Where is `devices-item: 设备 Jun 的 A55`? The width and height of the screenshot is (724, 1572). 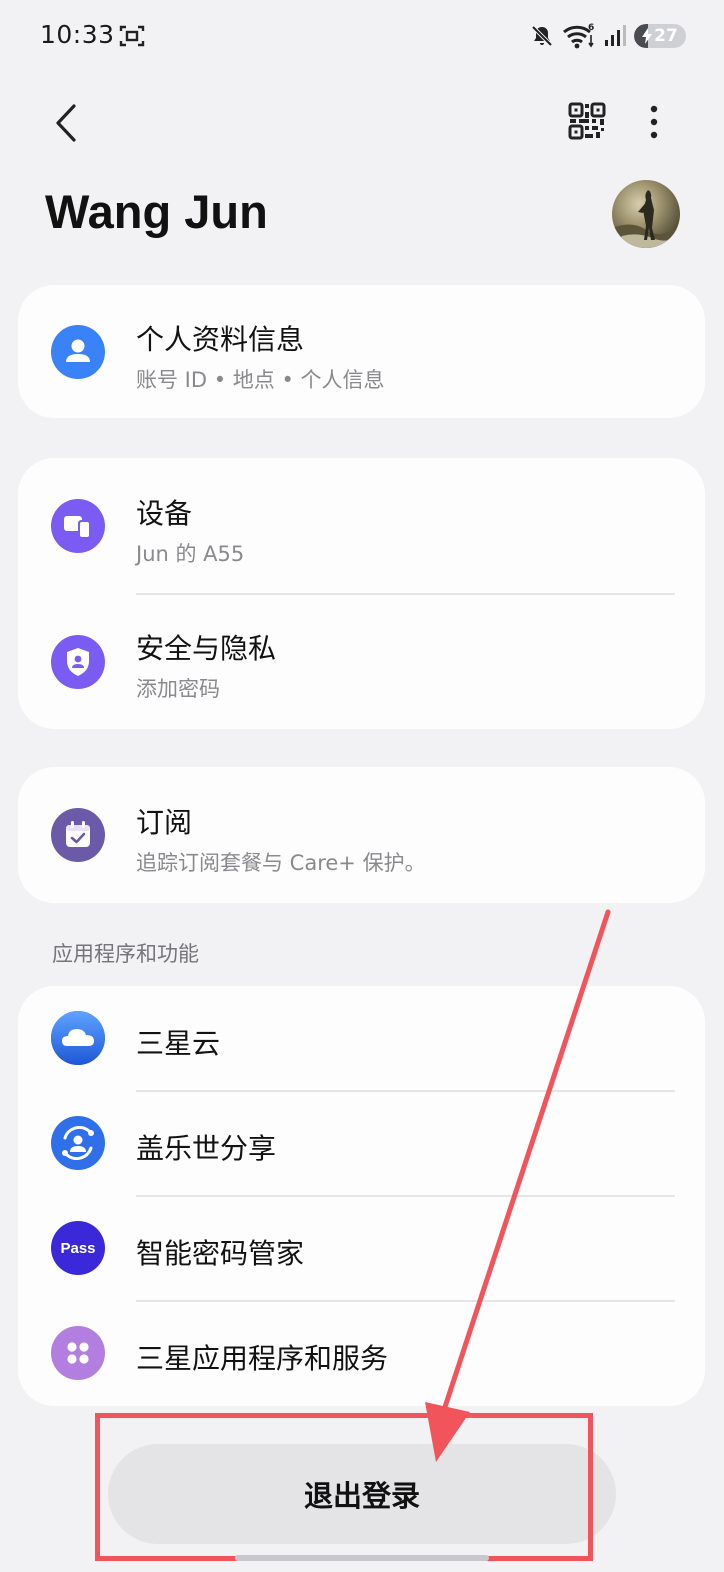
devices-item: 设备 Jun 的 A55 is located at coordinates (361, 526).